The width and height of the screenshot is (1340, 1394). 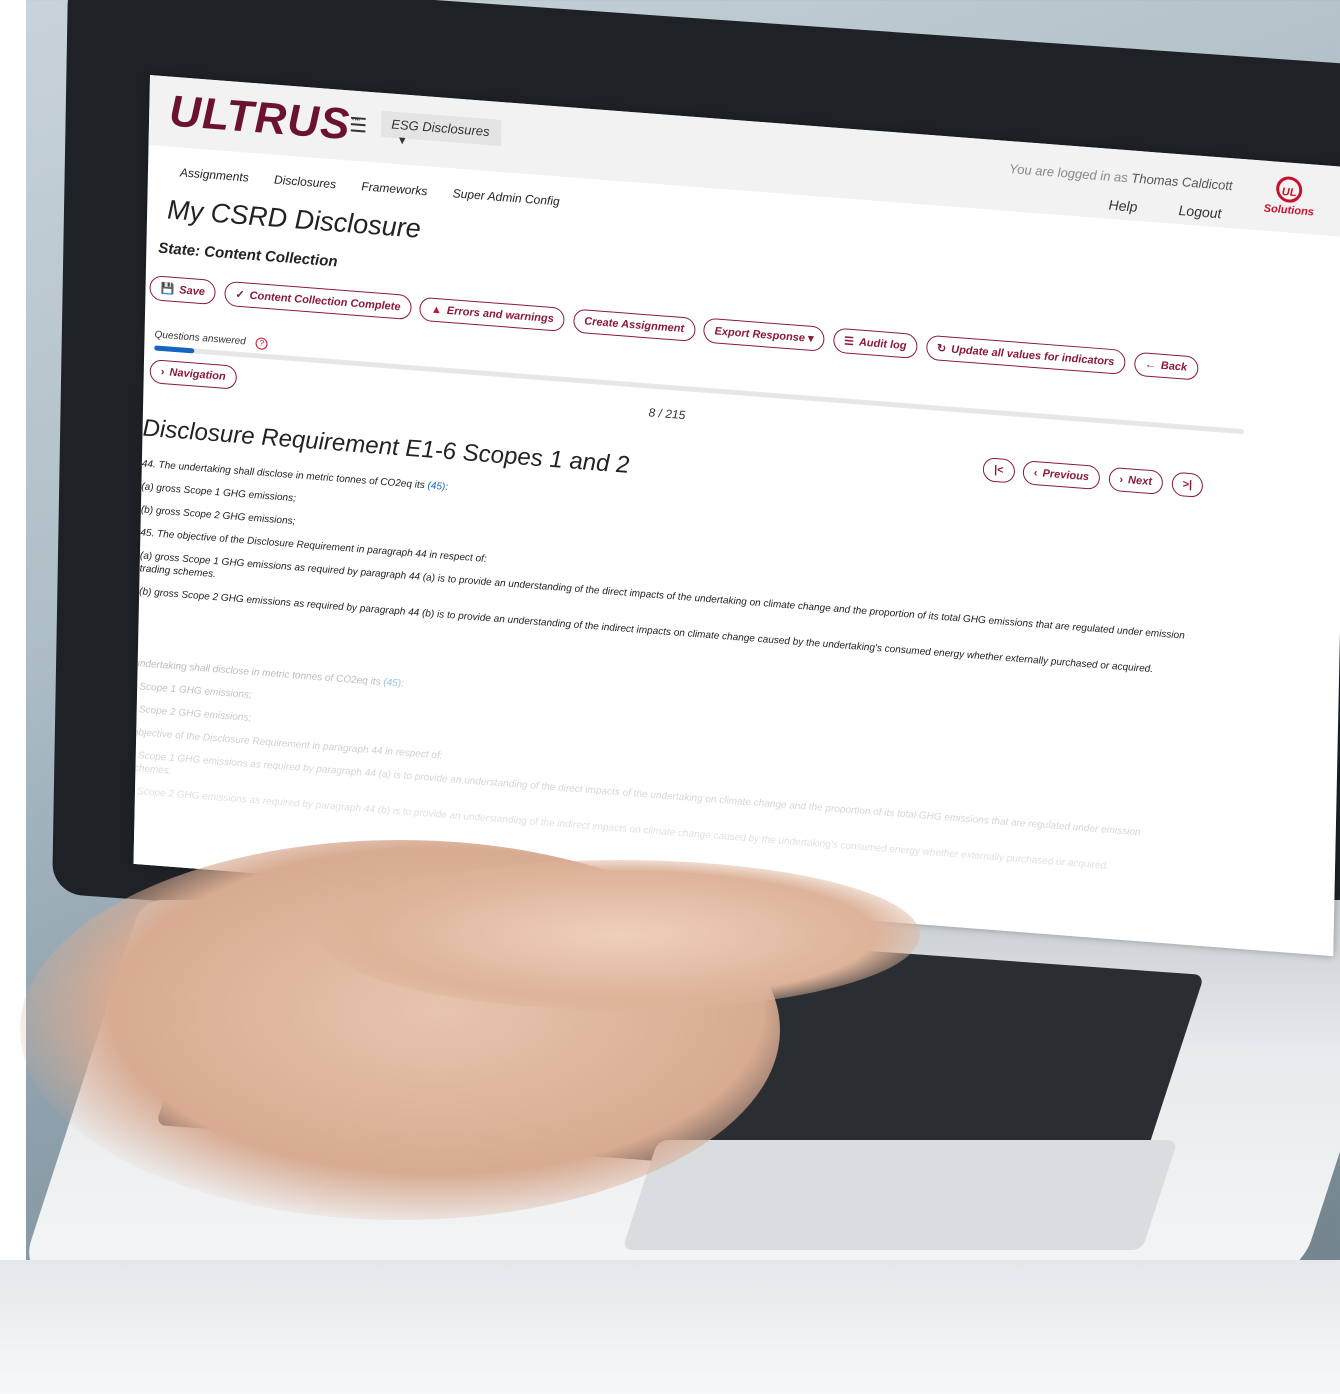 What do you see at coordinates (634, 325) in the screenshot?
I see `create-assignment-button: Create Assignment` at bounding box center [634, 325].